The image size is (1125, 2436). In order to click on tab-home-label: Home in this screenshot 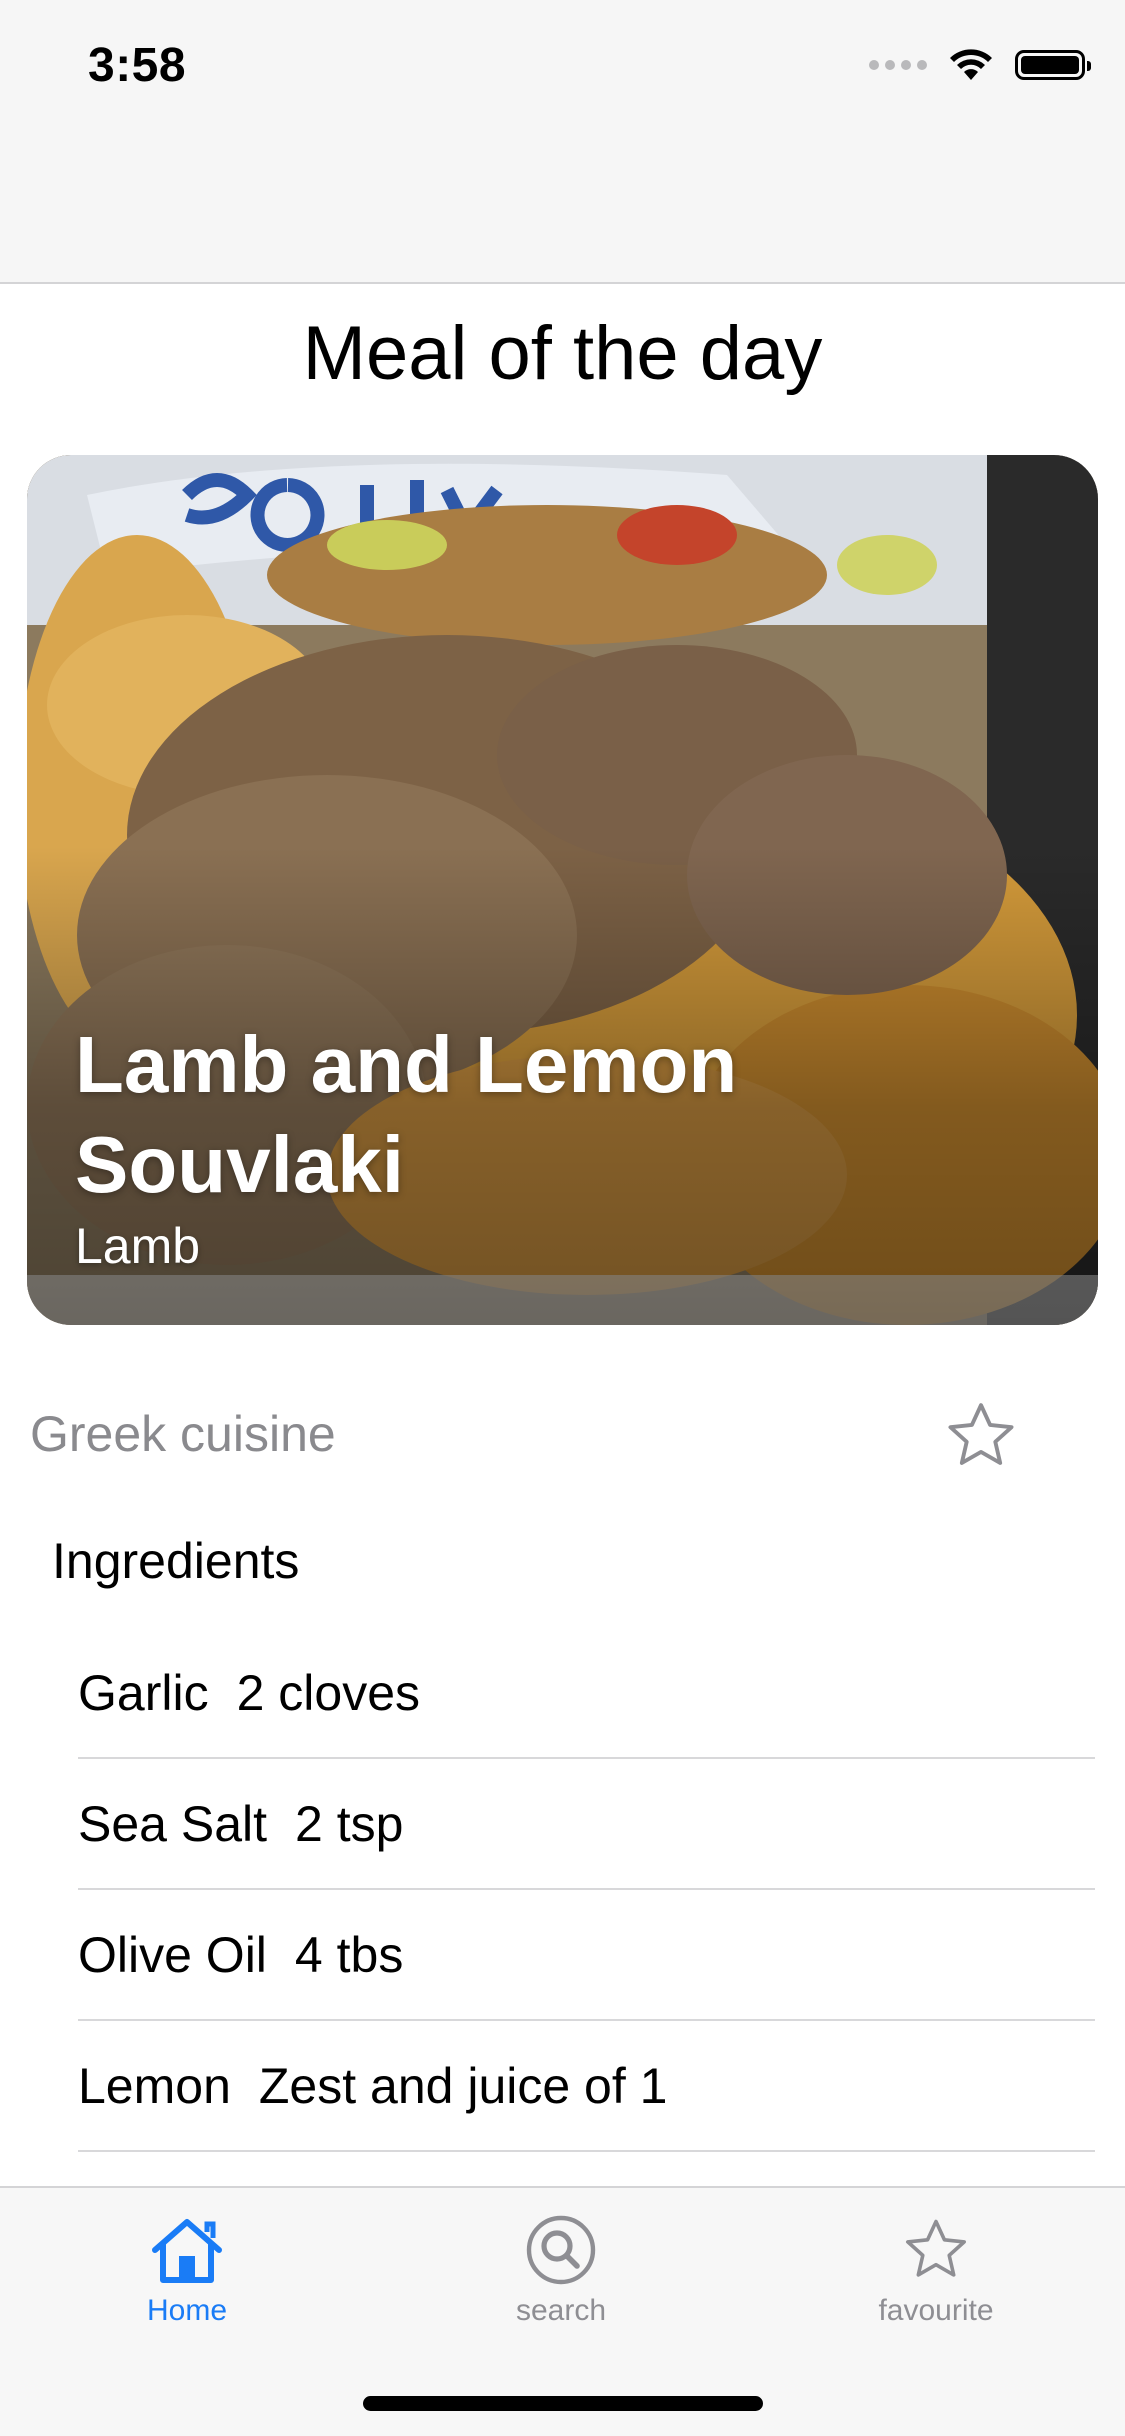, I will do `click(187, 2310)`.